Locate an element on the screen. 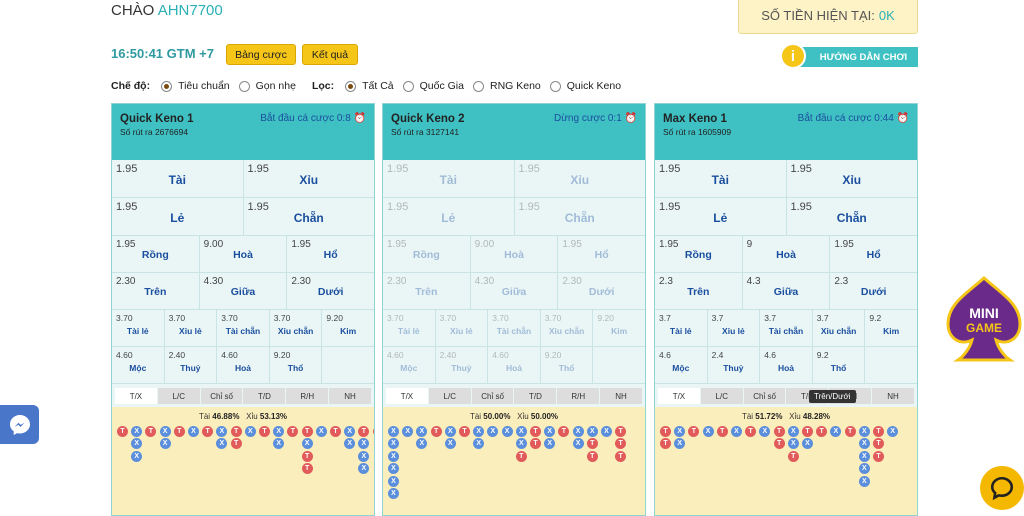  bet-cell: 9.2 Thổ is located at coordinates (839, 365).